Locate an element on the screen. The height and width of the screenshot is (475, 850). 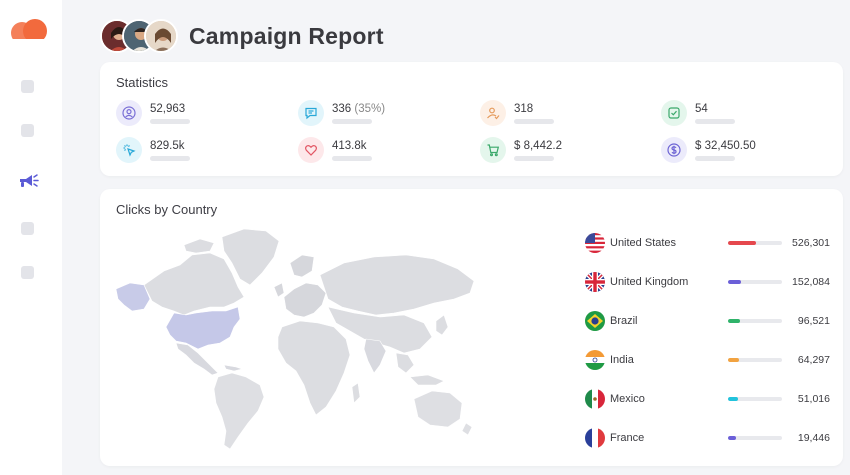
stat-sales: $ 8,442.2 is located at coordinates (521, 150).